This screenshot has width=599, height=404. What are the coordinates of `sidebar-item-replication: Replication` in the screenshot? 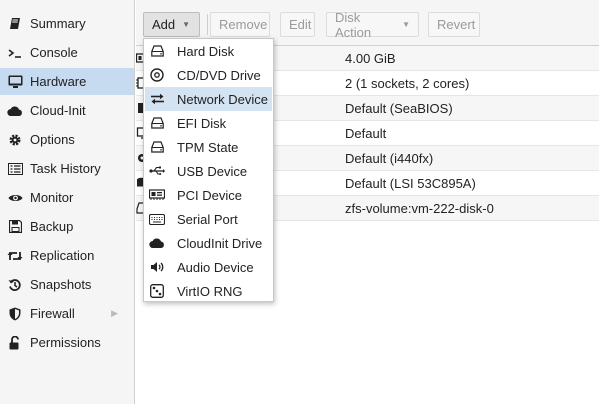 It's located at (67, 255).